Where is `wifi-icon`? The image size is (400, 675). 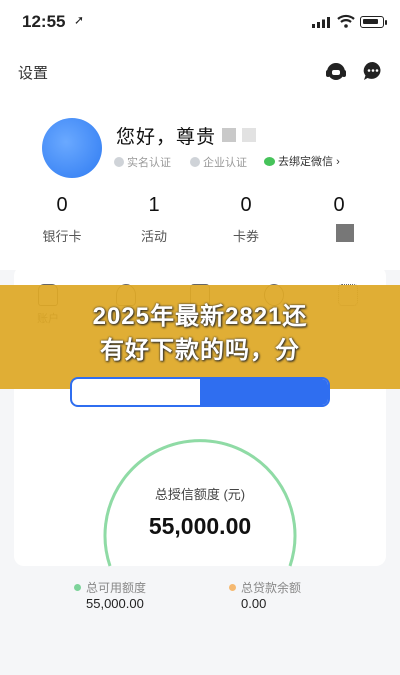 wifi-icon is located at coordinates (346, 21).